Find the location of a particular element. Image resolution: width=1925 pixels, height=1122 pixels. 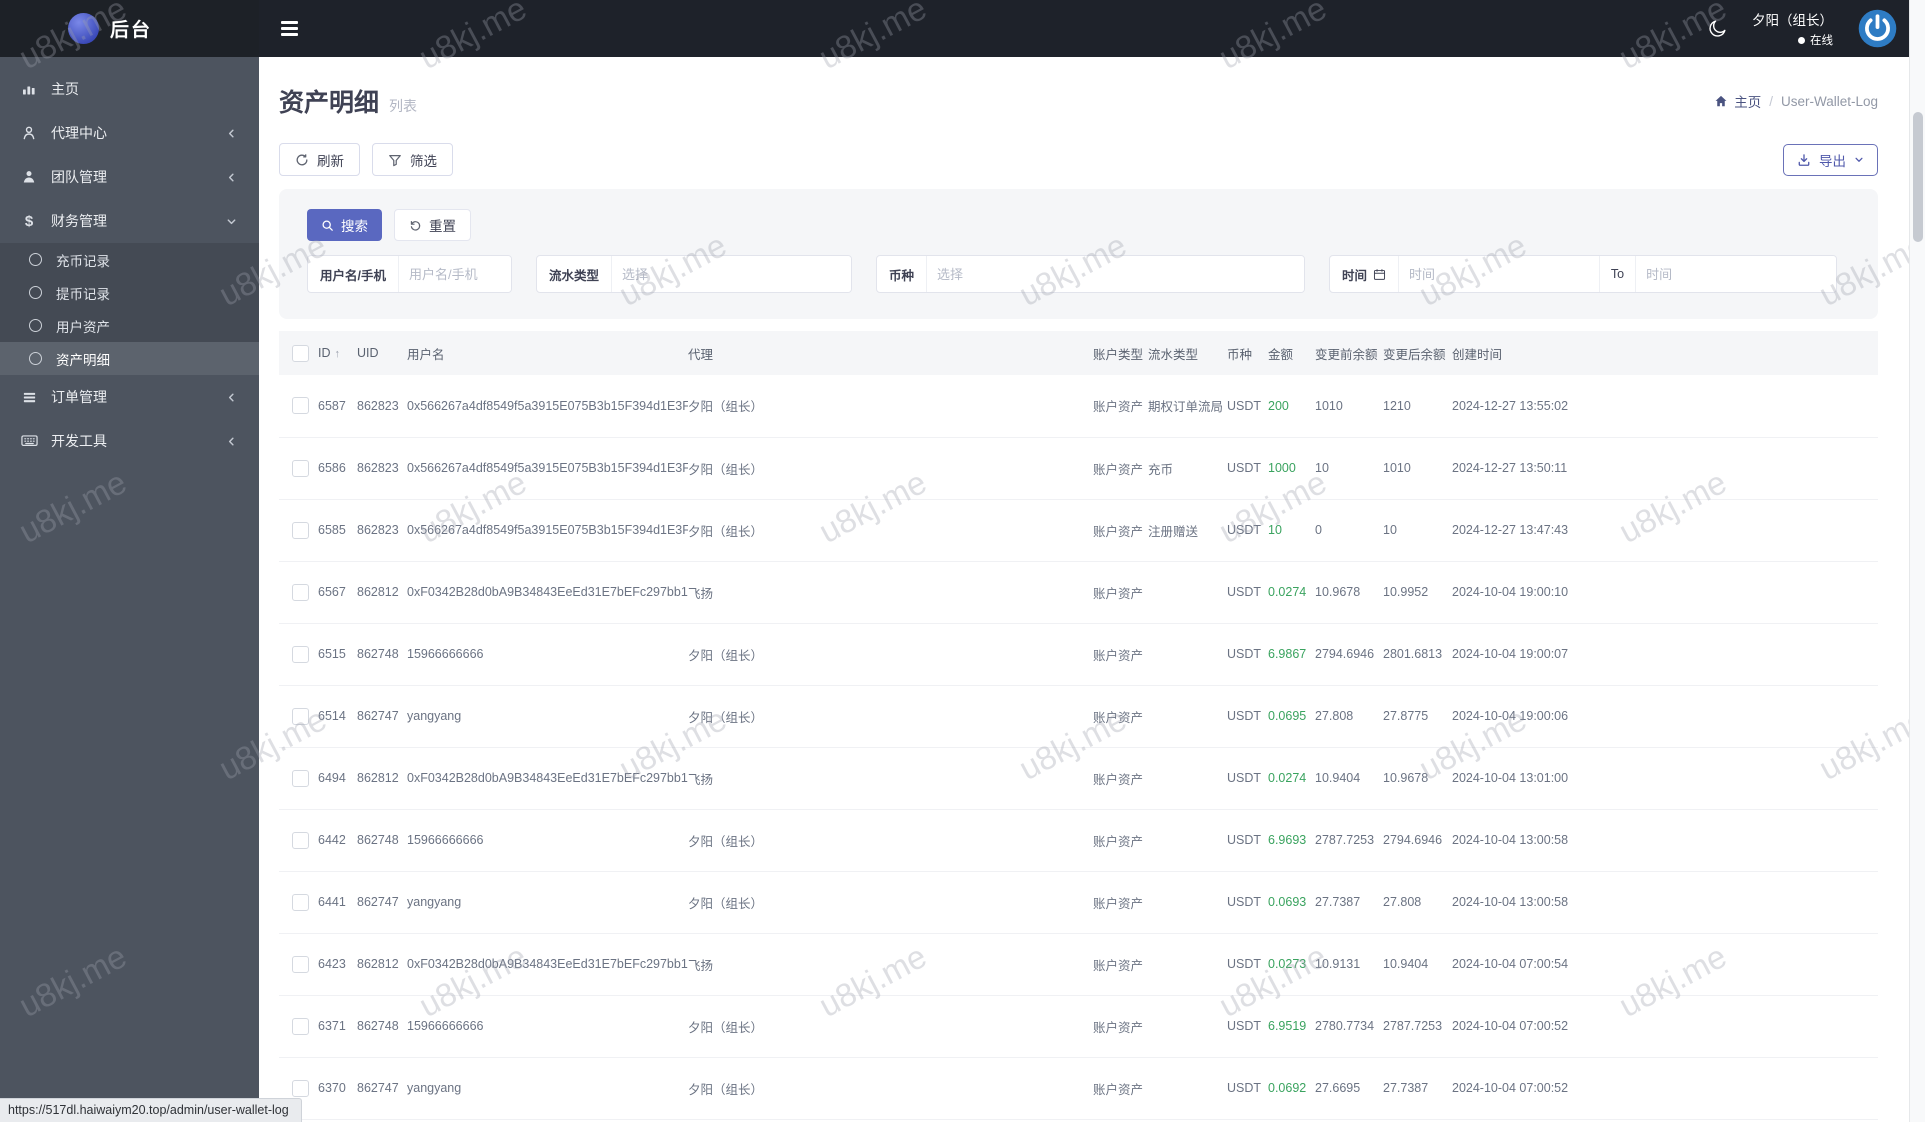

cell-created-time: 2024-10-04 13:00:58 is located at coordinates (1665, 902).